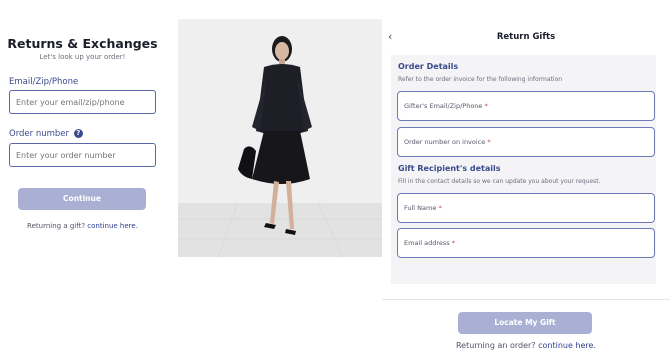 The height and width of the screenshot is (361, 670). Describe the element at coordinates (526, 208) in the screenshot. I see `full-name-field: Full Name *` at that location.